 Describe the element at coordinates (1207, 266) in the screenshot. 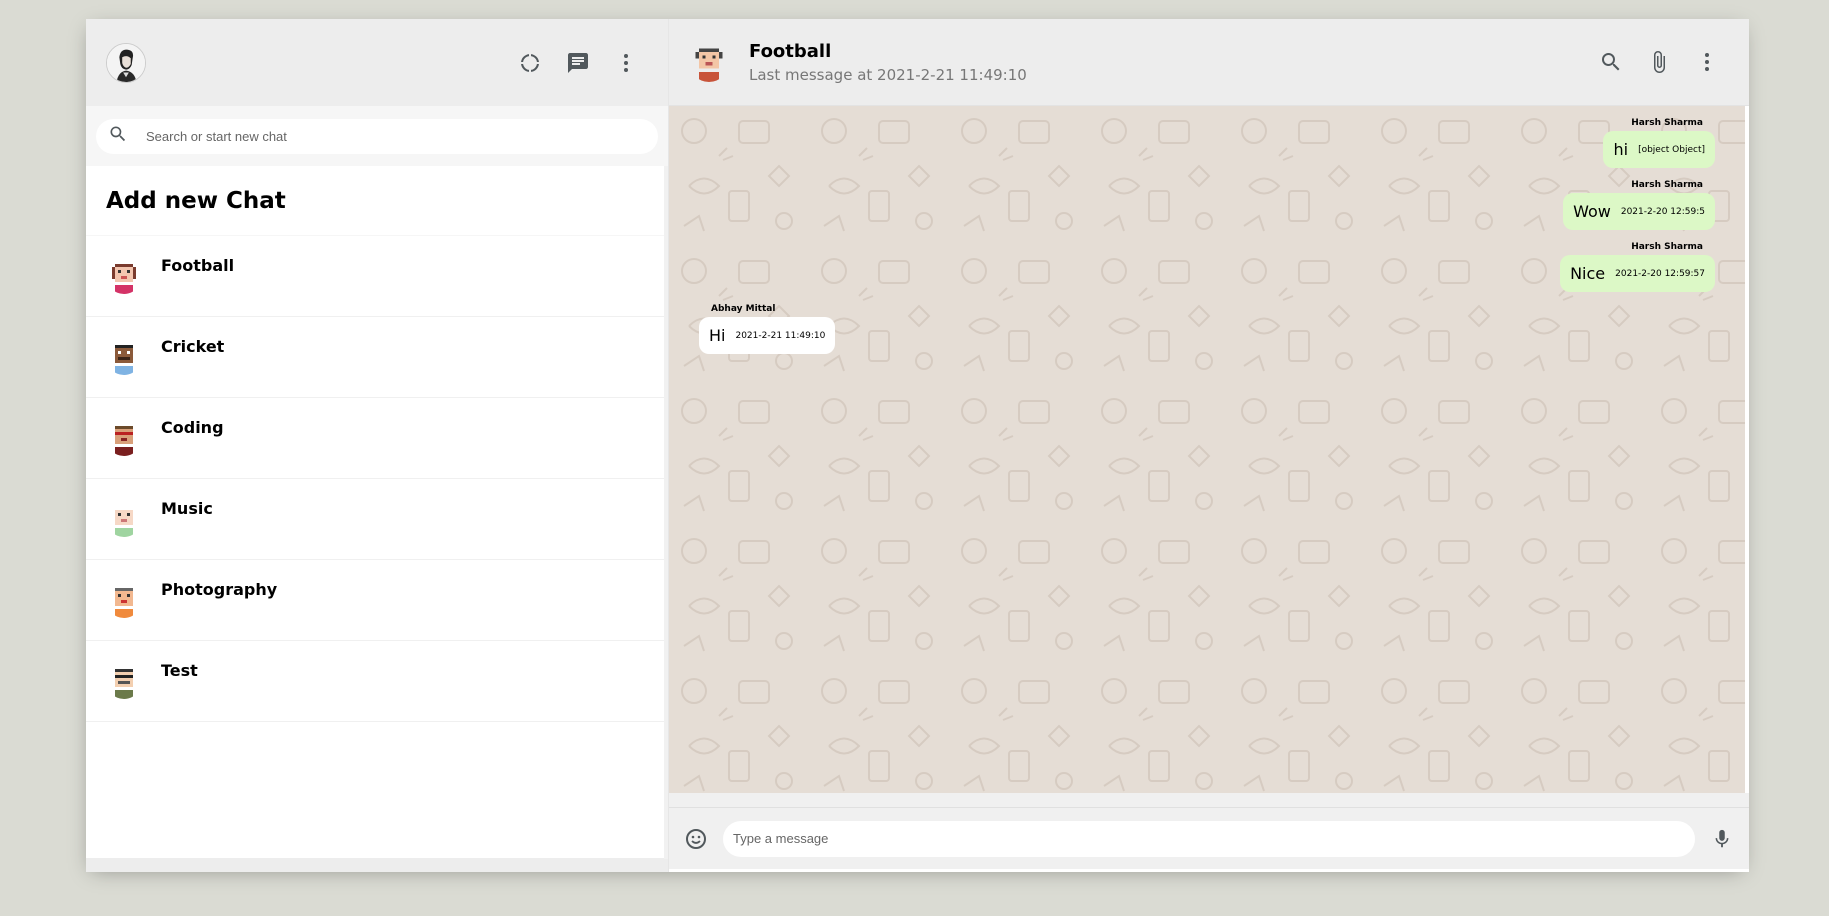

I see `message: Harsh Sharma Nice 2021-2-20 12:59:57` at that location.